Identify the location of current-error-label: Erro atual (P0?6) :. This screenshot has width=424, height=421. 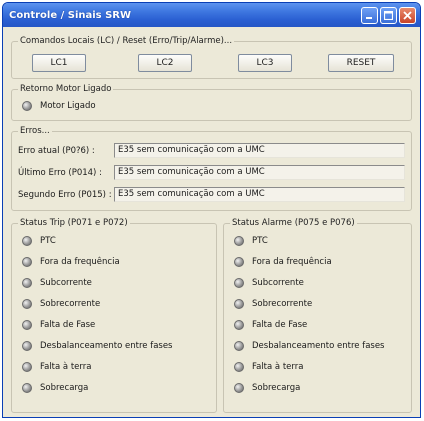
(56, 150).